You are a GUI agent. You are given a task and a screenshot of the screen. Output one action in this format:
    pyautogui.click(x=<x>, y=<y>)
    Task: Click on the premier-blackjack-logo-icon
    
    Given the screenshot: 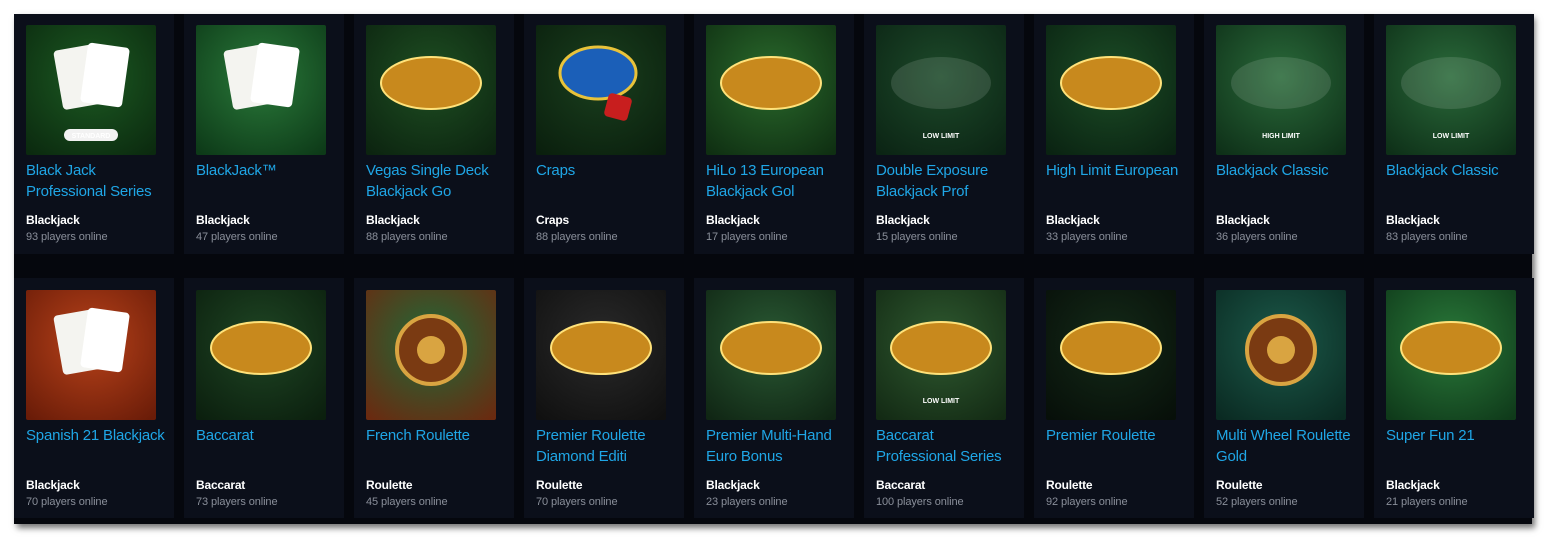 What is the action you would take?
    pyautogui.click(x=771, y=355)
    